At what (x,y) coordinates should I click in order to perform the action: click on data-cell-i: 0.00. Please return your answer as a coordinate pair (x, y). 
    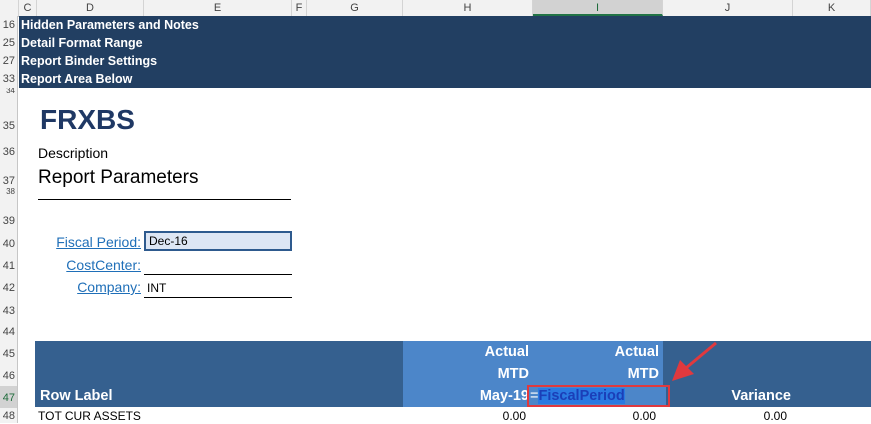
    Looking at the image, I should click on (594, 416).